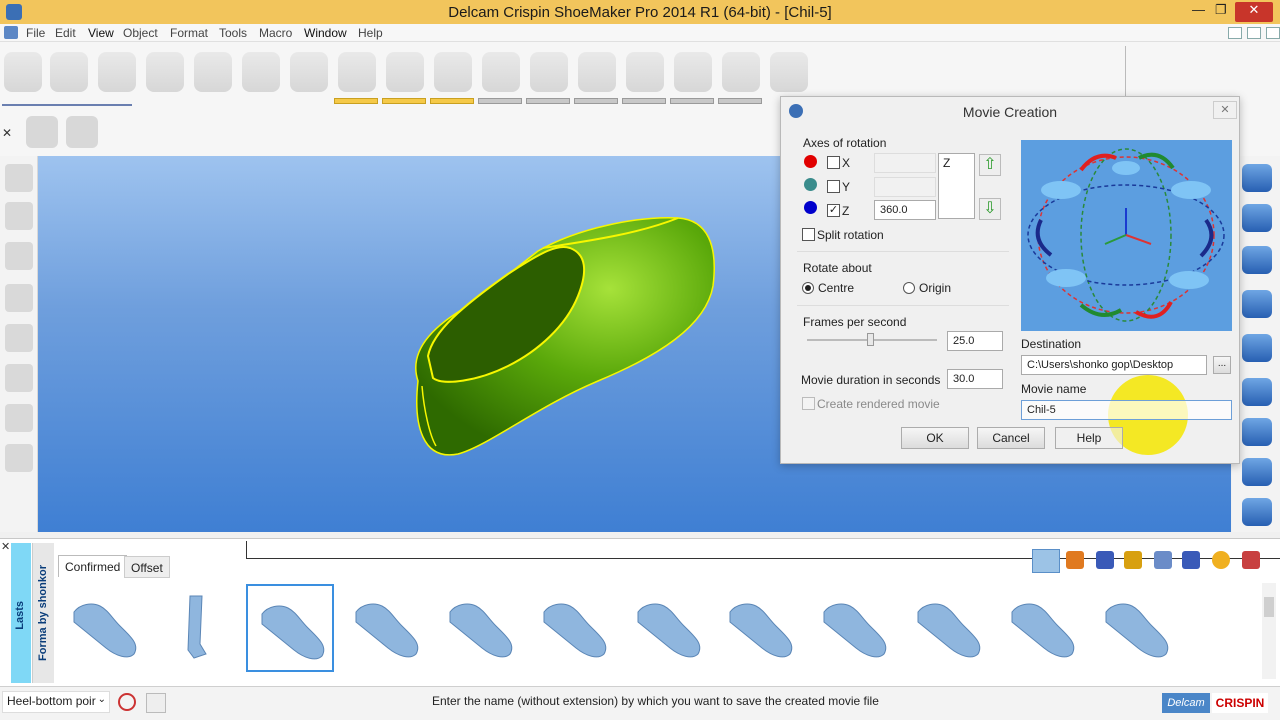  What do you see at coordinates (1221, 560) in the screenshot?
I see `tool-7-icon` at bounding box center [1221, 560].